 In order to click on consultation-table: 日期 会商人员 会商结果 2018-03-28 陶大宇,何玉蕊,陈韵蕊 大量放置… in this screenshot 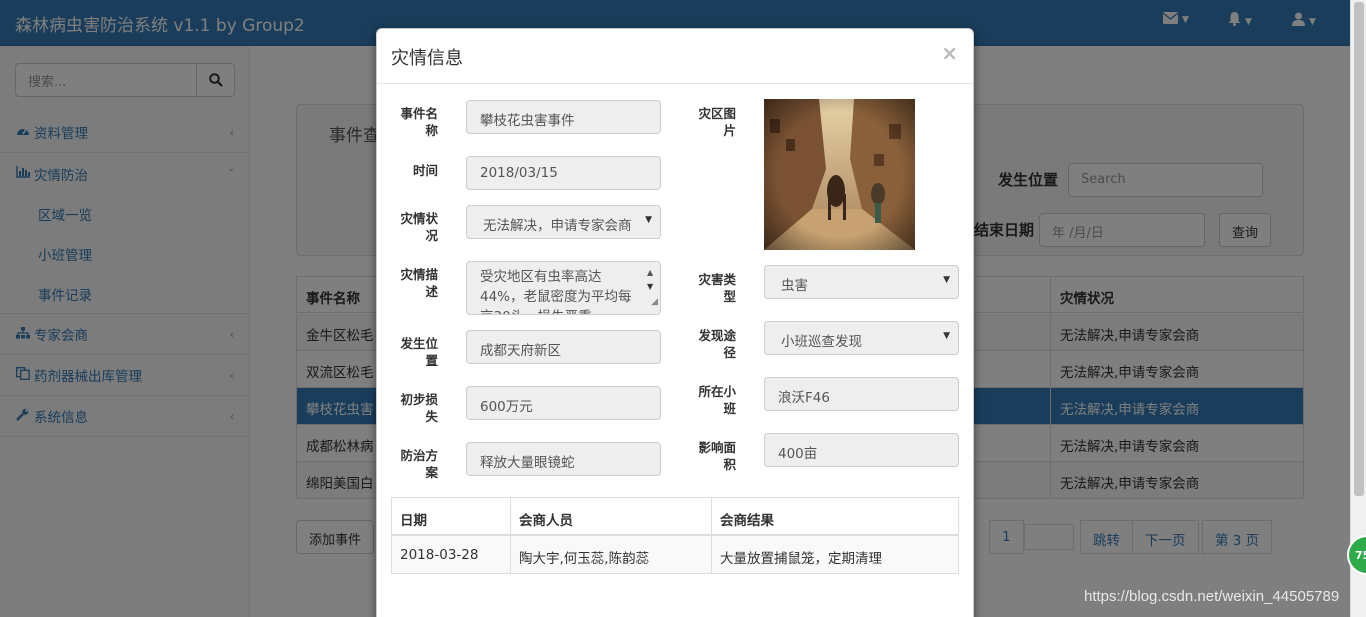, I will do `click(675, 535)`.